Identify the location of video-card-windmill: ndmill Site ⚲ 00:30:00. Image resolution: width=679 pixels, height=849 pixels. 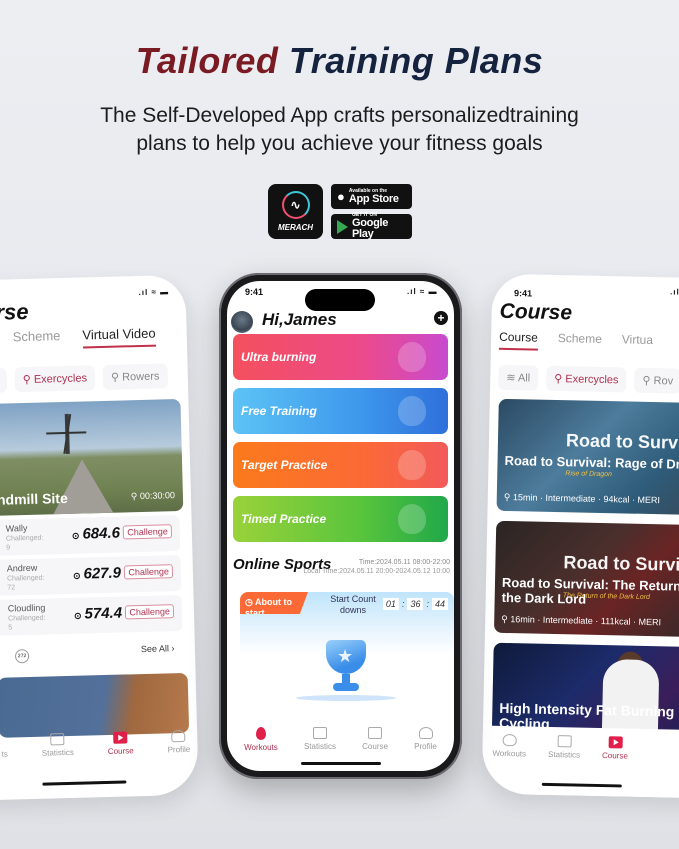
(92, 457).